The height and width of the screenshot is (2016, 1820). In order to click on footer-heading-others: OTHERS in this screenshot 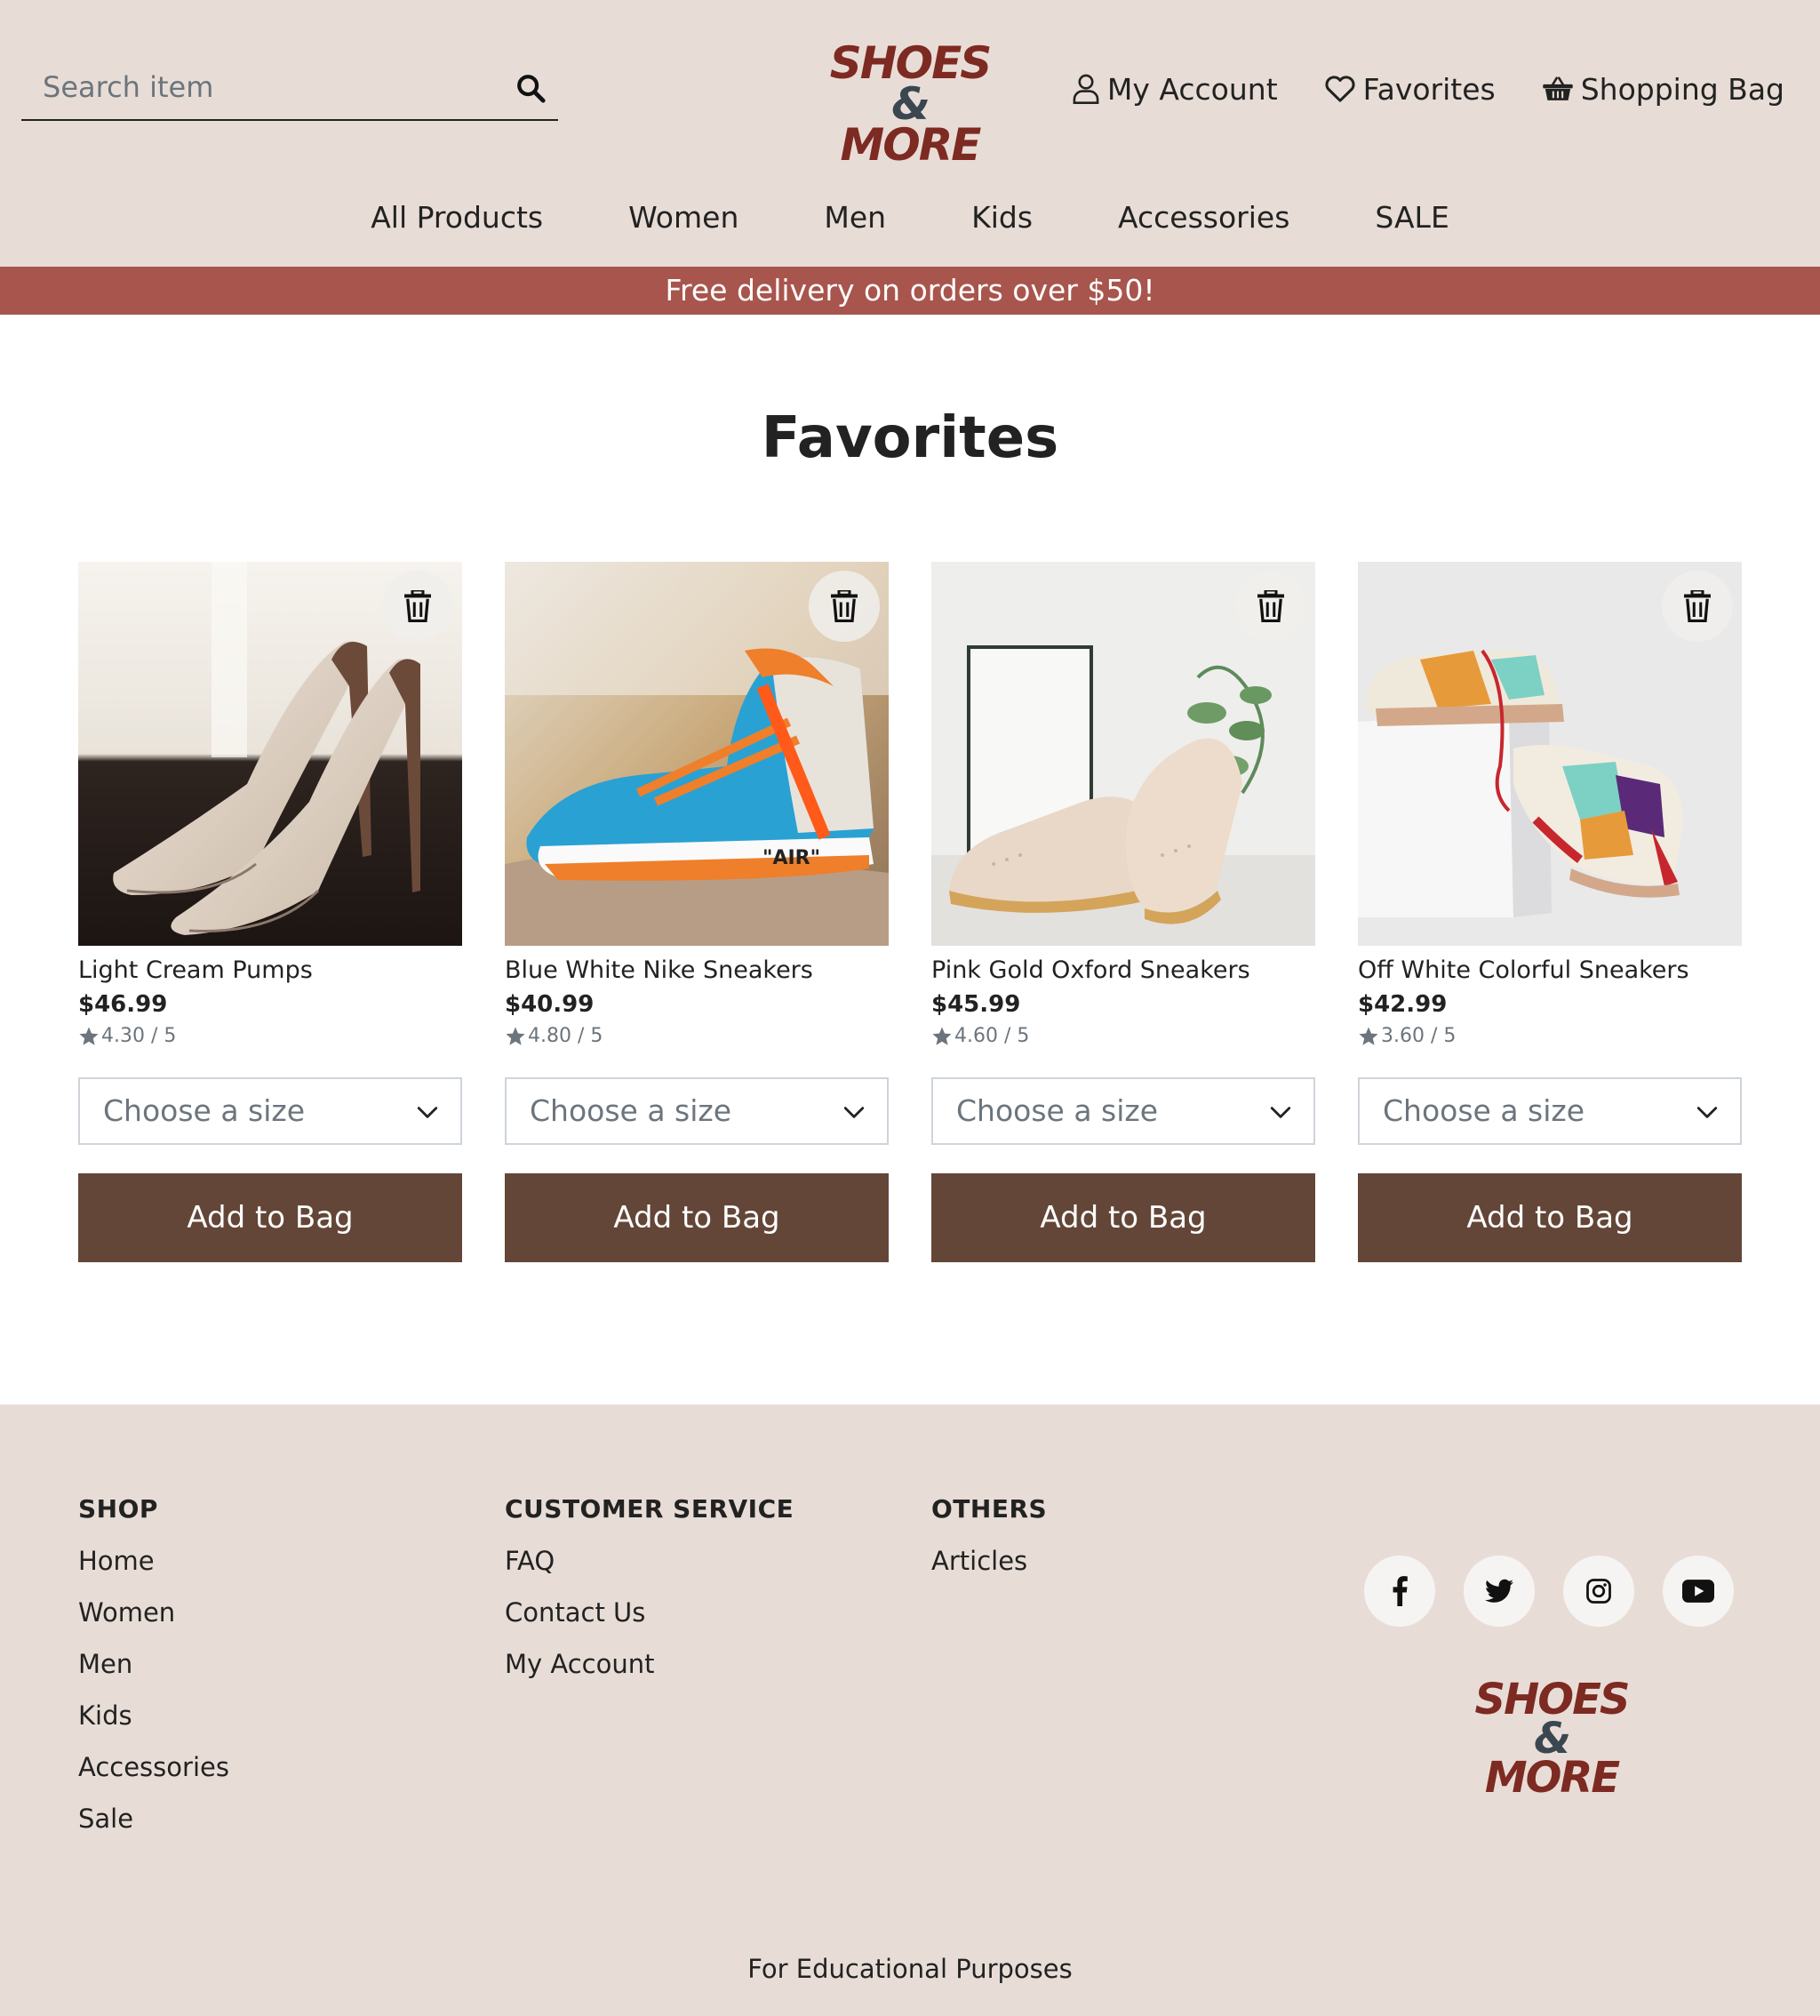, I will do `click(989, 1509)`.